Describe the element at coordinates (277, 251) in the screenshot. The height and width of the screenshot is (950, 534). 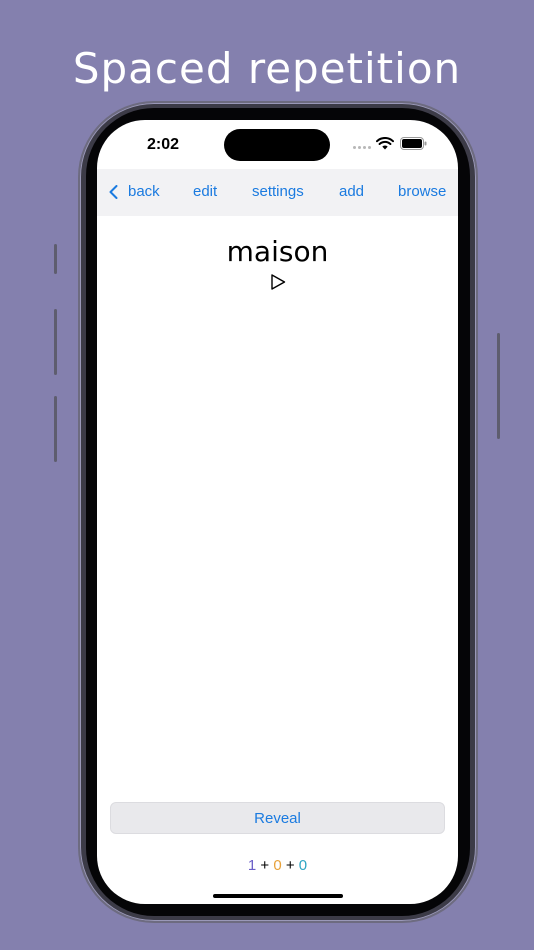
I see `card-front-text: maison` at that location.